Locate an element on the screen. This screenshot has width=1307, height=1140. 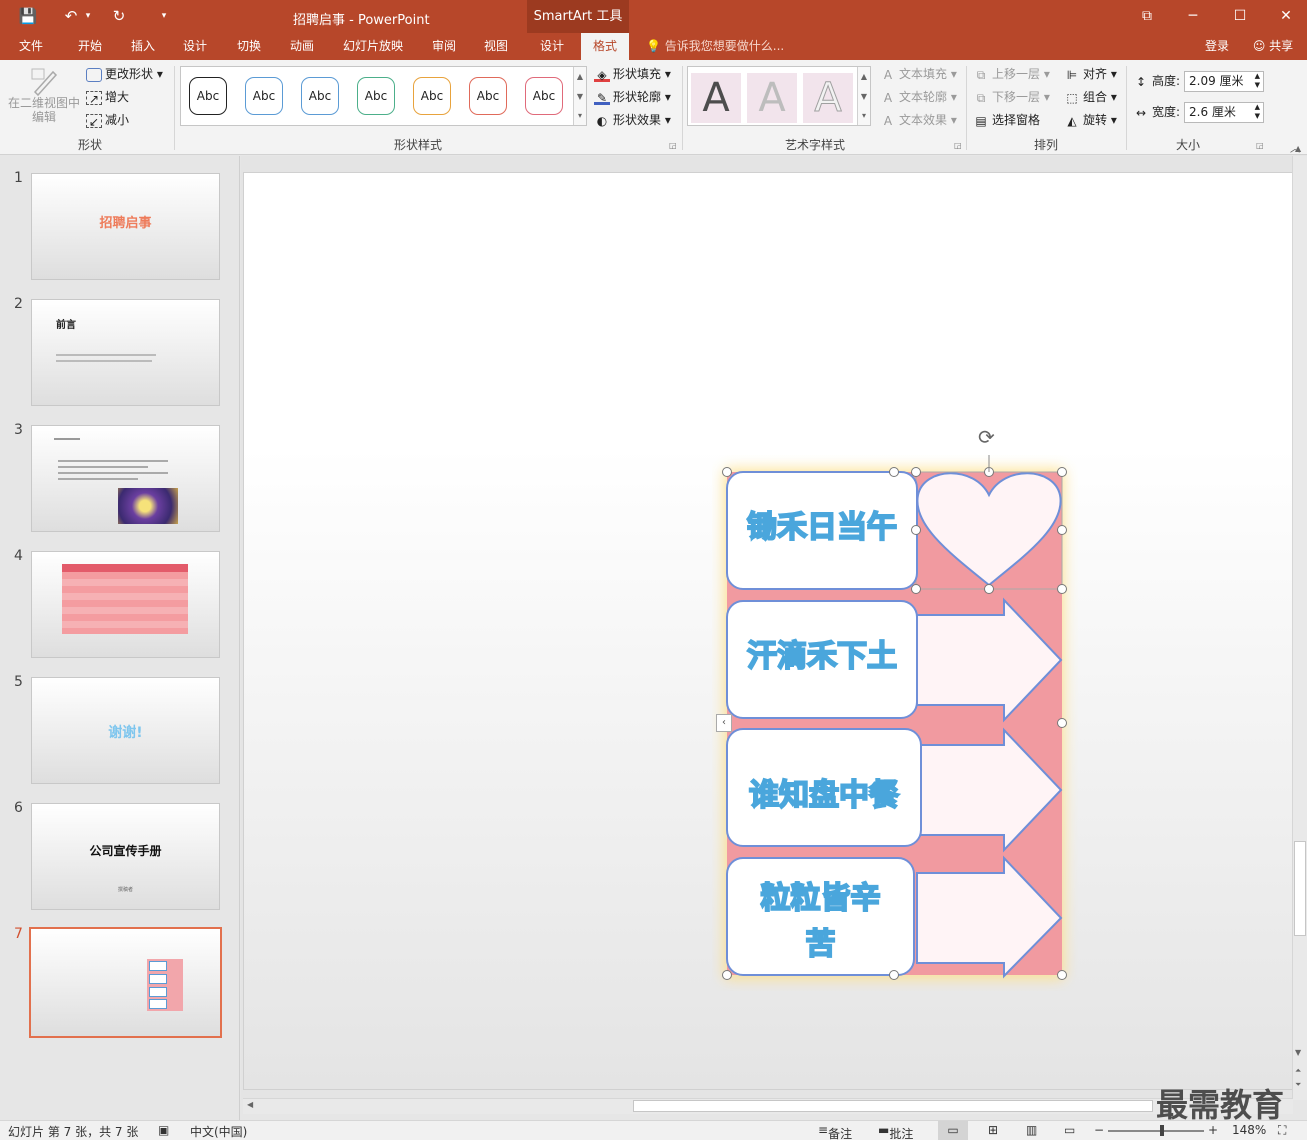
normal-view-icon: ▭ is located at coordinates (953, 1130).